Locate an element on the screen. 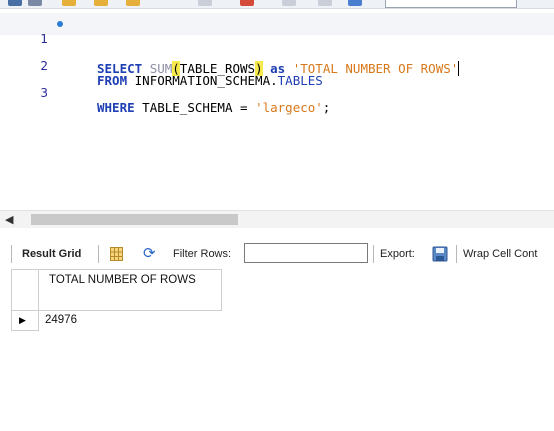 The width and height of the screenshot is (554, 431). scrollbar-thumb is located at coordinates (134, 219).